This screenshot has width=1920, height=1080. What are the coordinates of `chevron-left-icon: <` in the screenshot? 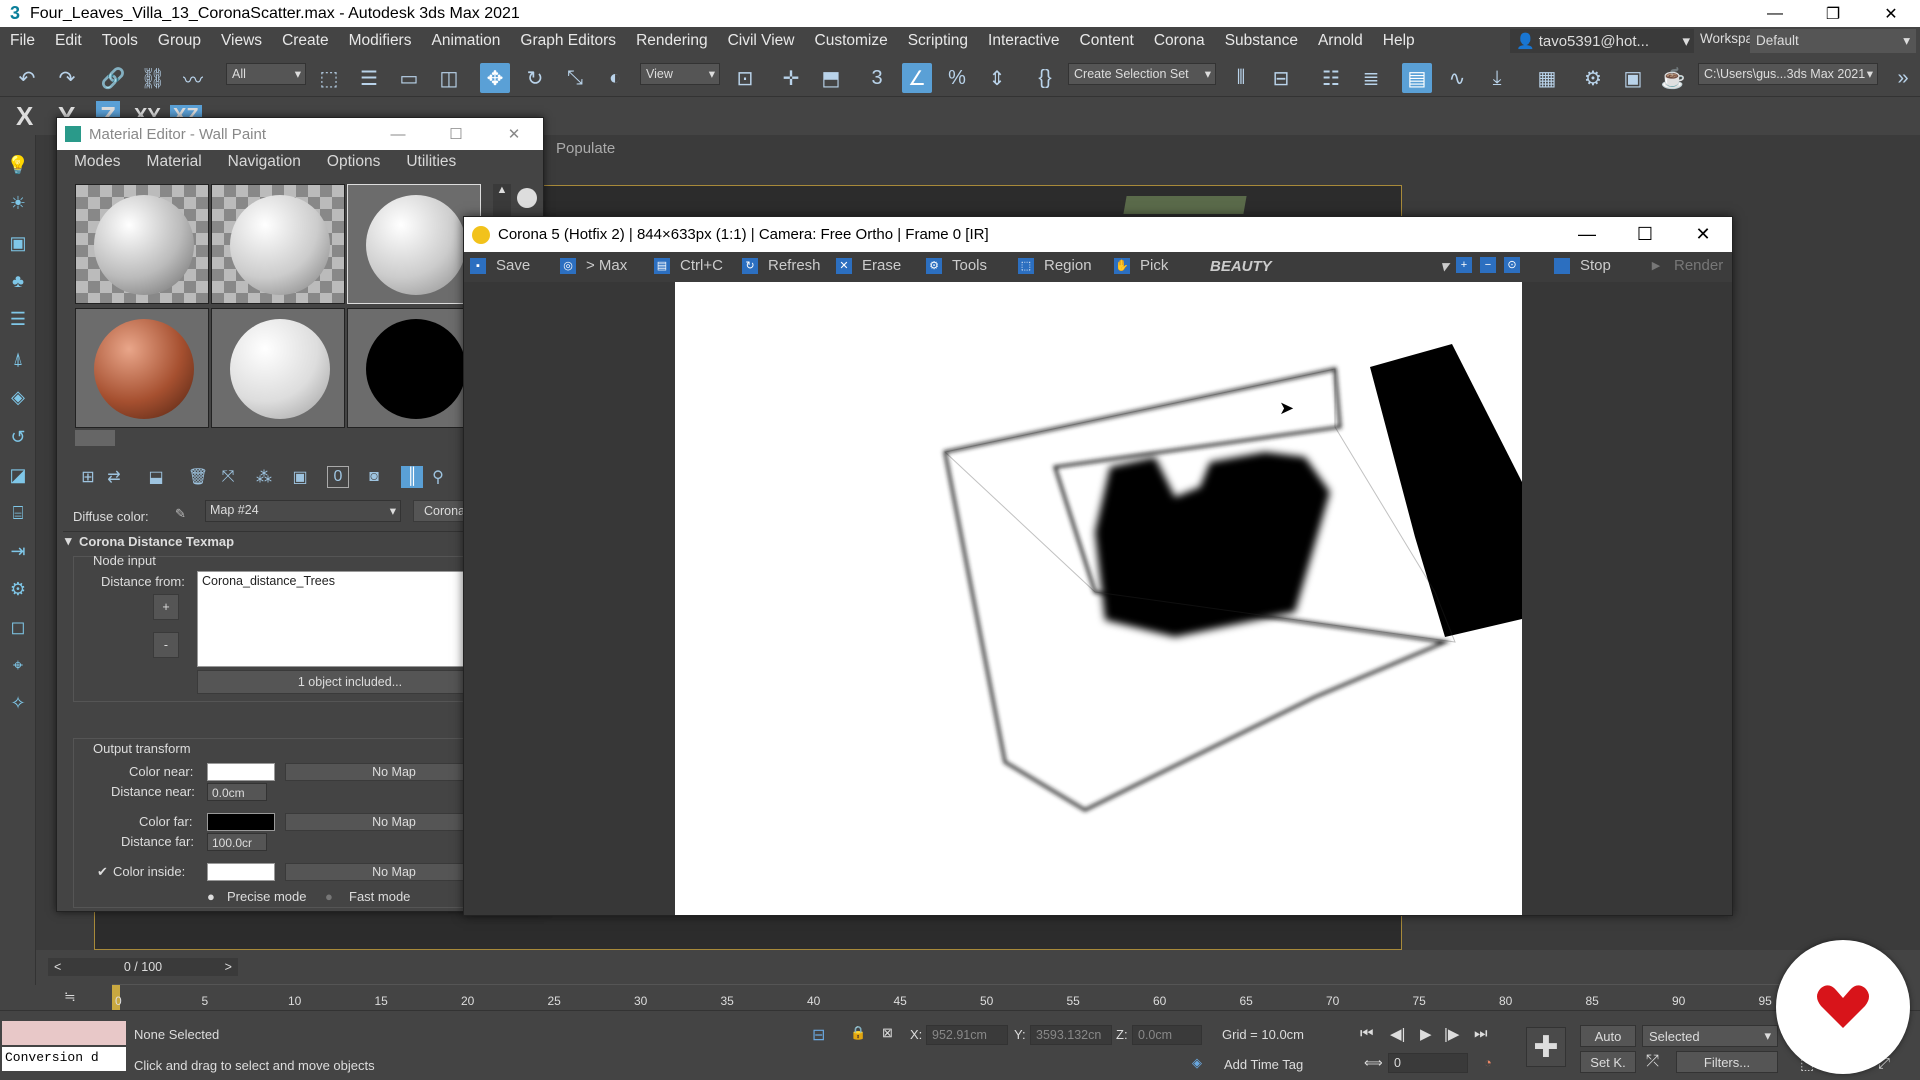 It's located at (57, 967).